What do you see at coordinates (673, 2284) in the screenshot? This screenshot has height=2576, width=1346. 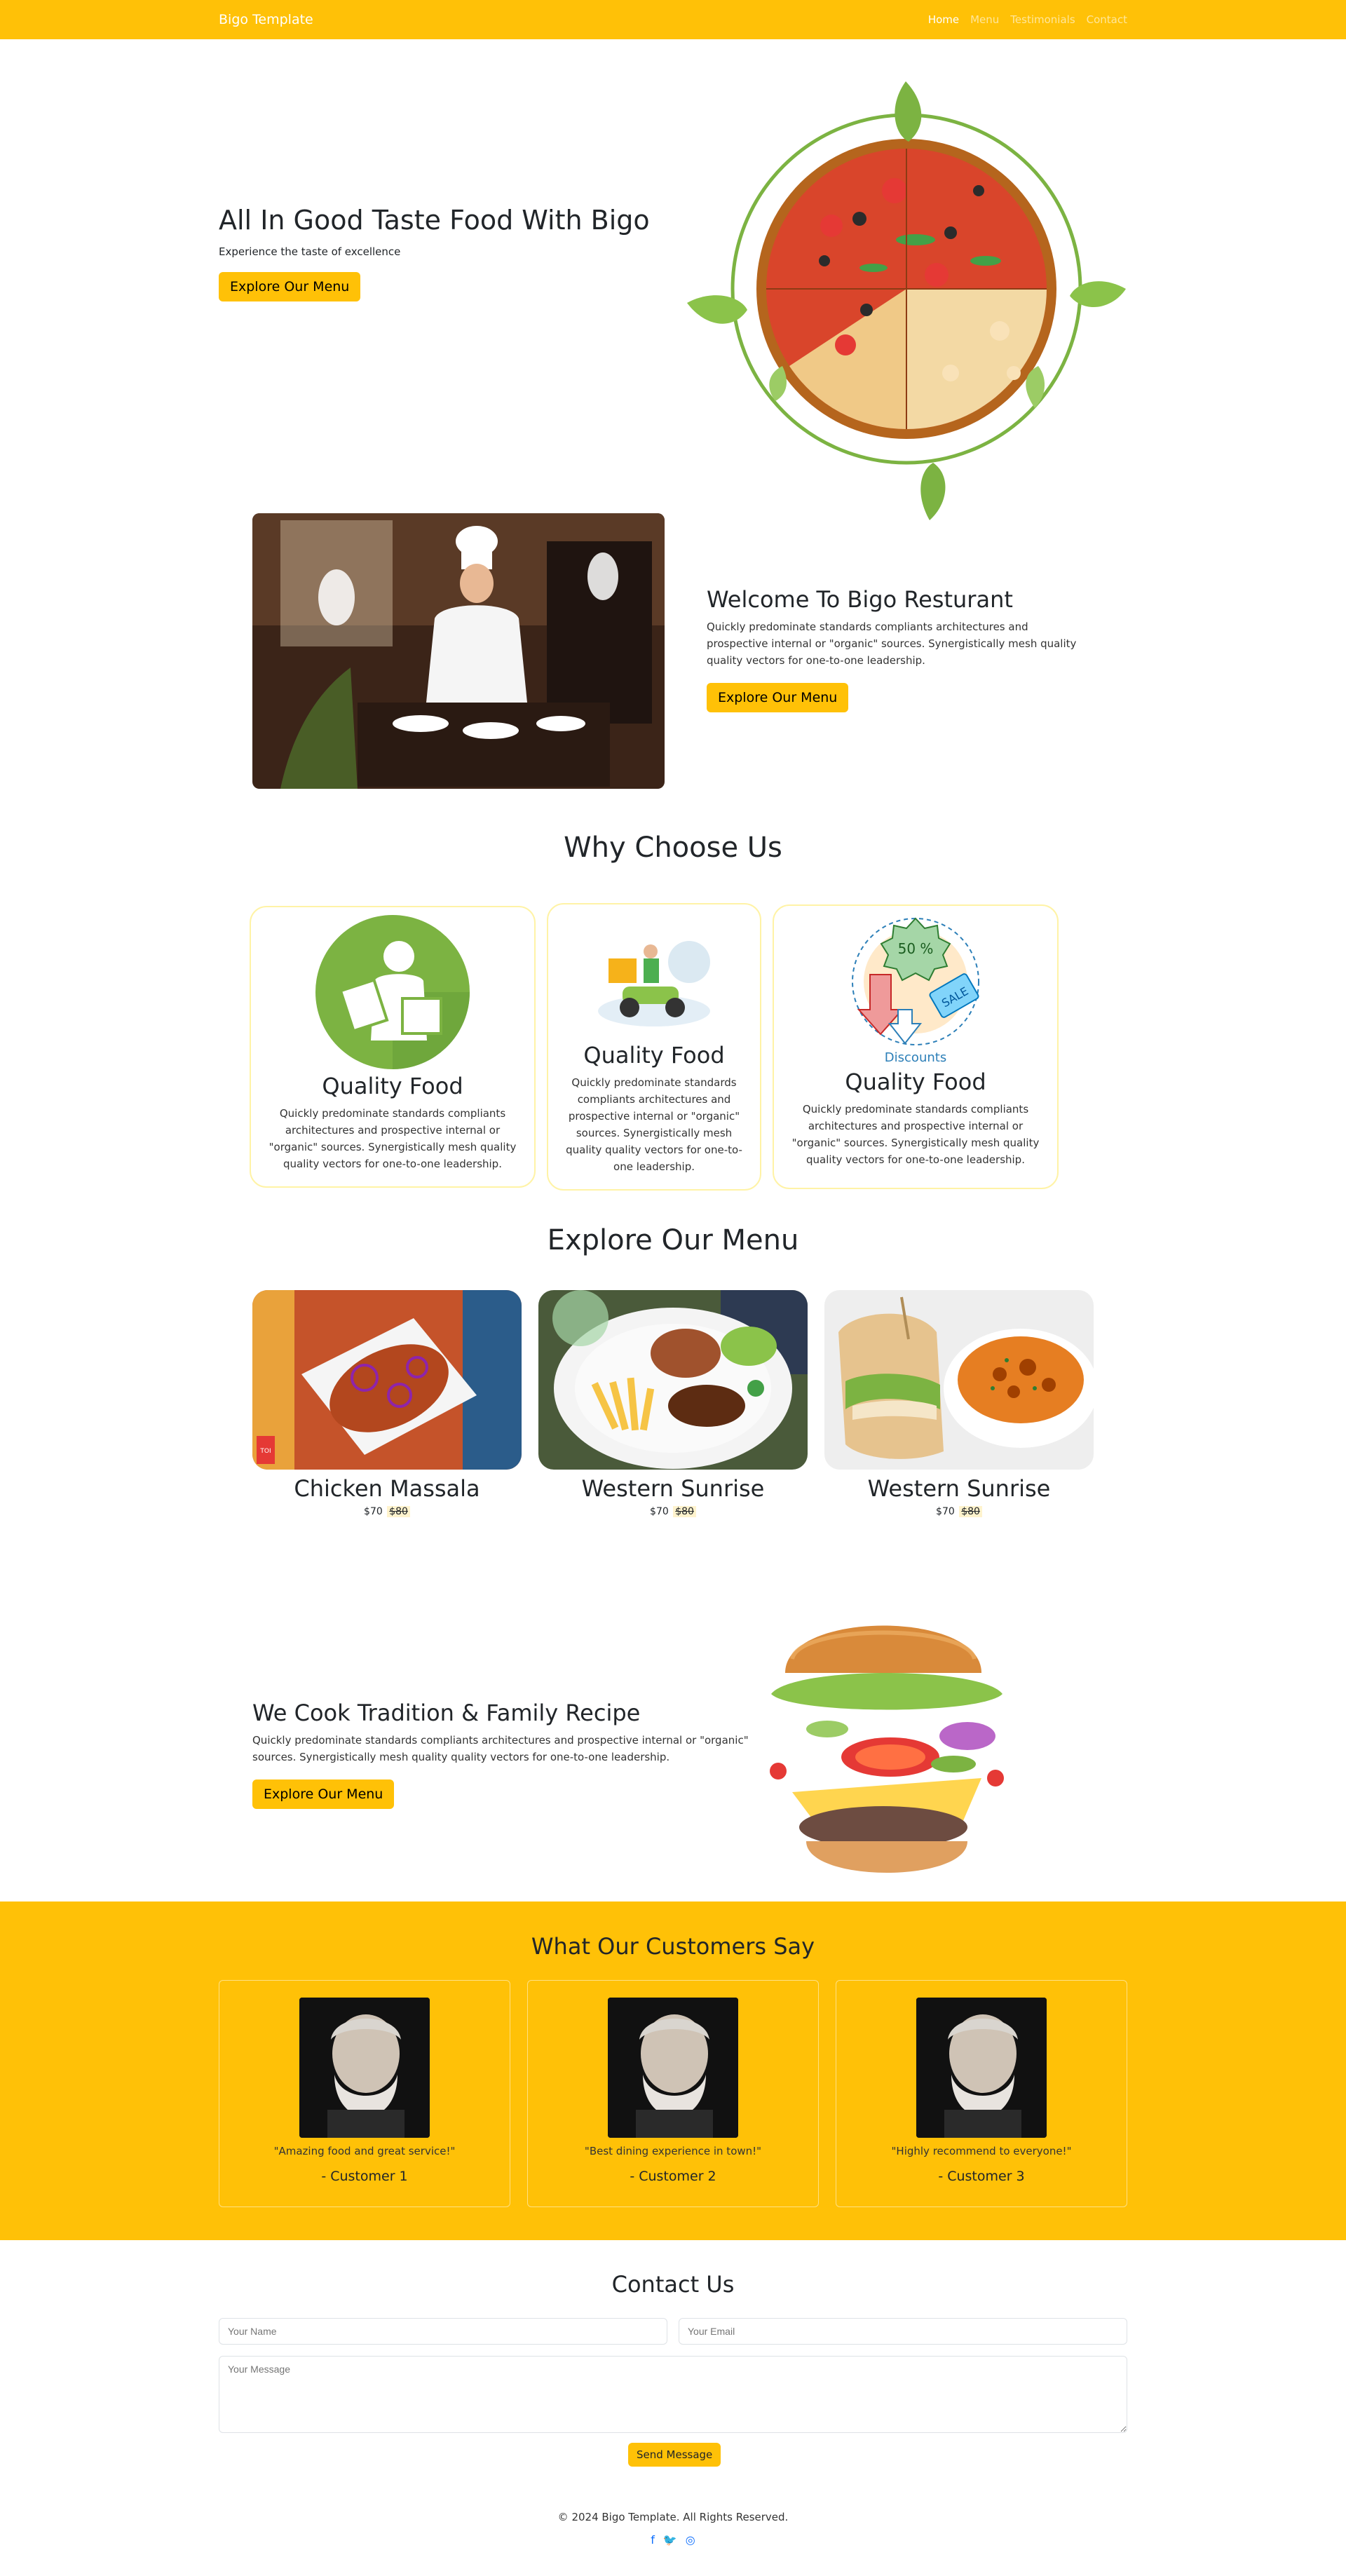 I see `contact-title: Contact Us` at bounding box center [673, 2284].